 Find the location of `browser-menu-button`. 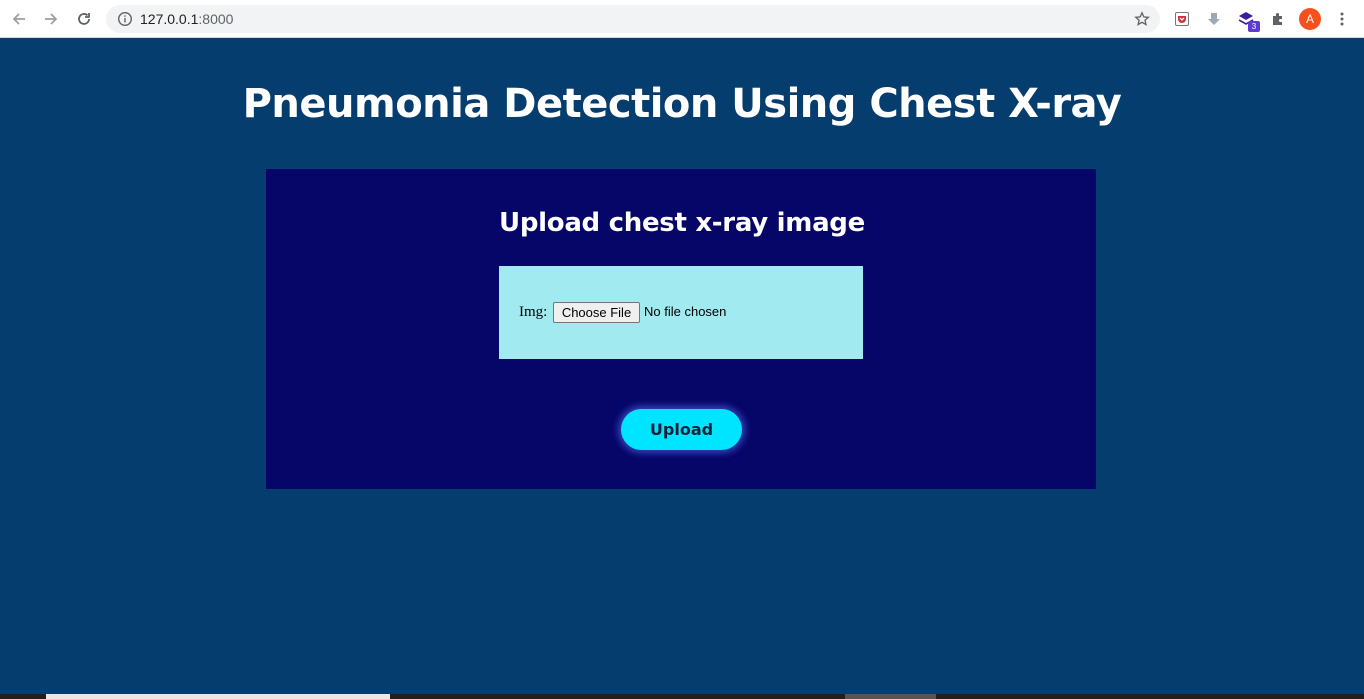

browser-menu-button is located at coordinates (1342, 19).